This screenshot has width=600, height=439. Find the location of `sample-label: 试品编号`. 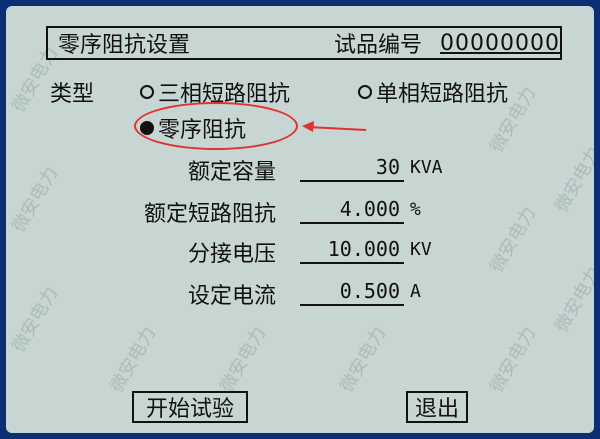

sample-label: 试品编号 is located at coordinates (378, 45).